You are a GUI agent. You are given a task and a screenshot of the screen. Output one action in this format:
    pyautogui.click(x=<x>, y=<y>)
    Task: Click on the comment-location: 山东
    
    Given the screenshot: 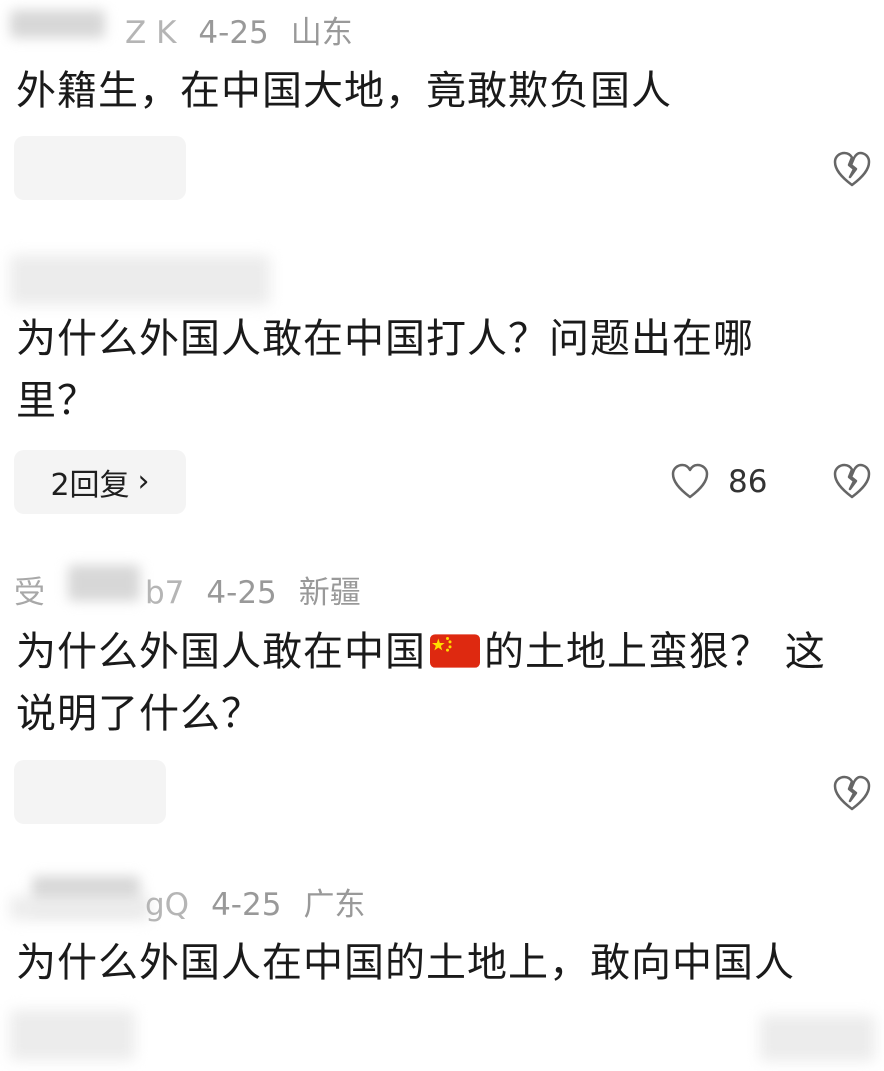 What is the action you would take?
    pyautogui.click(x=321, y=33)
    